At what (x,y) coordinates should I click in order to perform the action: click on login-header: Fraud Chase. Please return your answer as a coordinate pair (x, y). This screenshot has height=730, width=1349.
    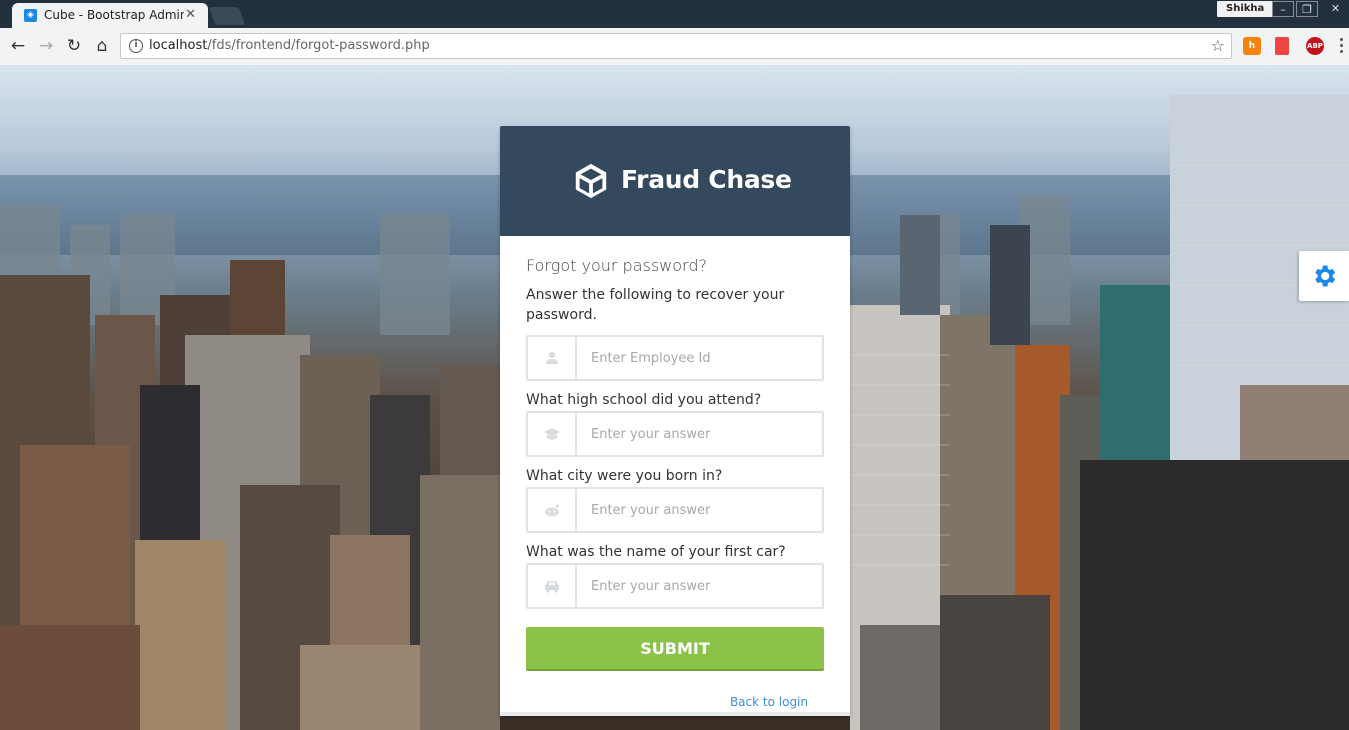
    Looking at the image, I should click on (675, 181).